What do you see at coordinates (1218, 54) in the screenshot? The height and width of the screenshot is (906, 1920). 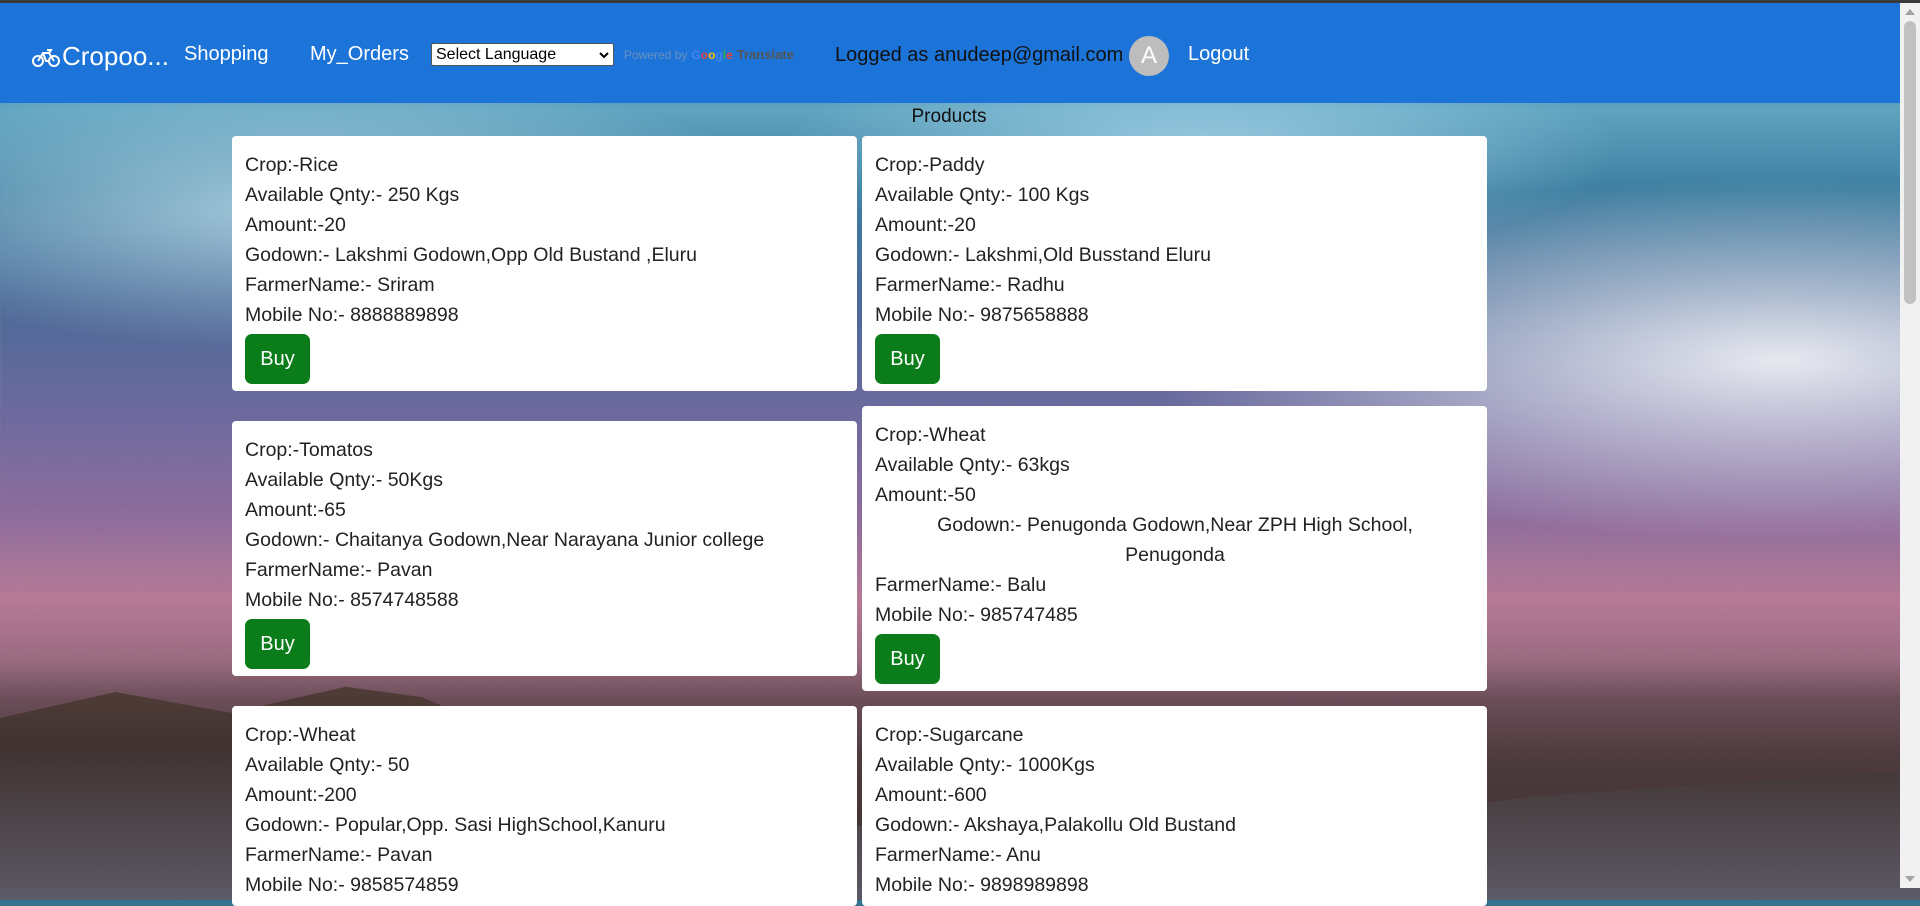 I see `logout-link: Logout` at bounding box center [1218, 54].